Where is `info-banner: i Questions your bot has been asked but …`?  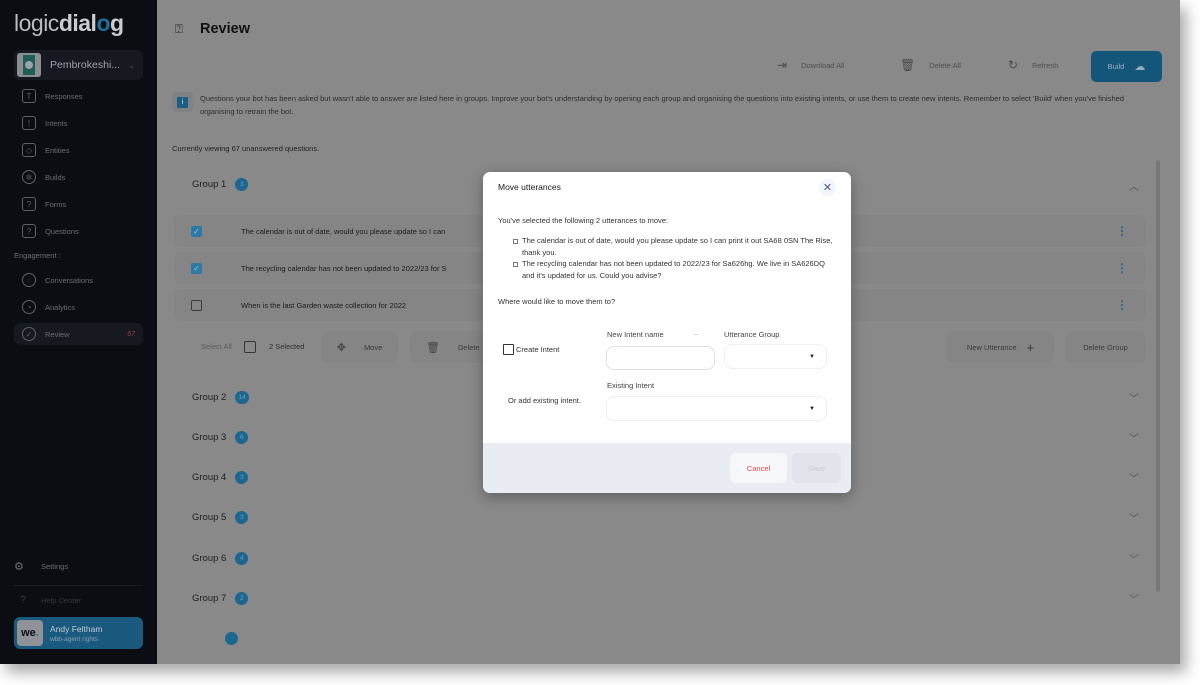 info-banner: i Questions your bot has been asked but … is located at coordinates (662, 105).